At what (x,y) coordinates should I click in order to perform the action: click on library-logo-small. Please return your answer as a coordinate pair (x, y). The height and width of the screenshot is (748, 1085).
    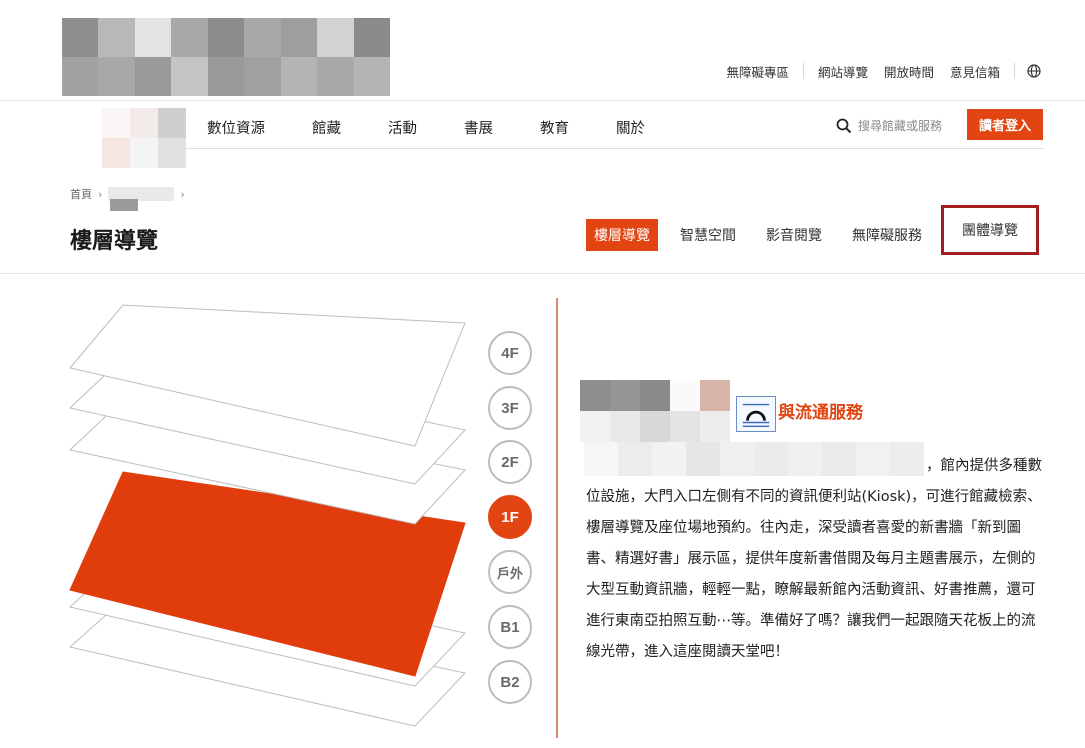
    Looking at the image, I should click on (144, 138).